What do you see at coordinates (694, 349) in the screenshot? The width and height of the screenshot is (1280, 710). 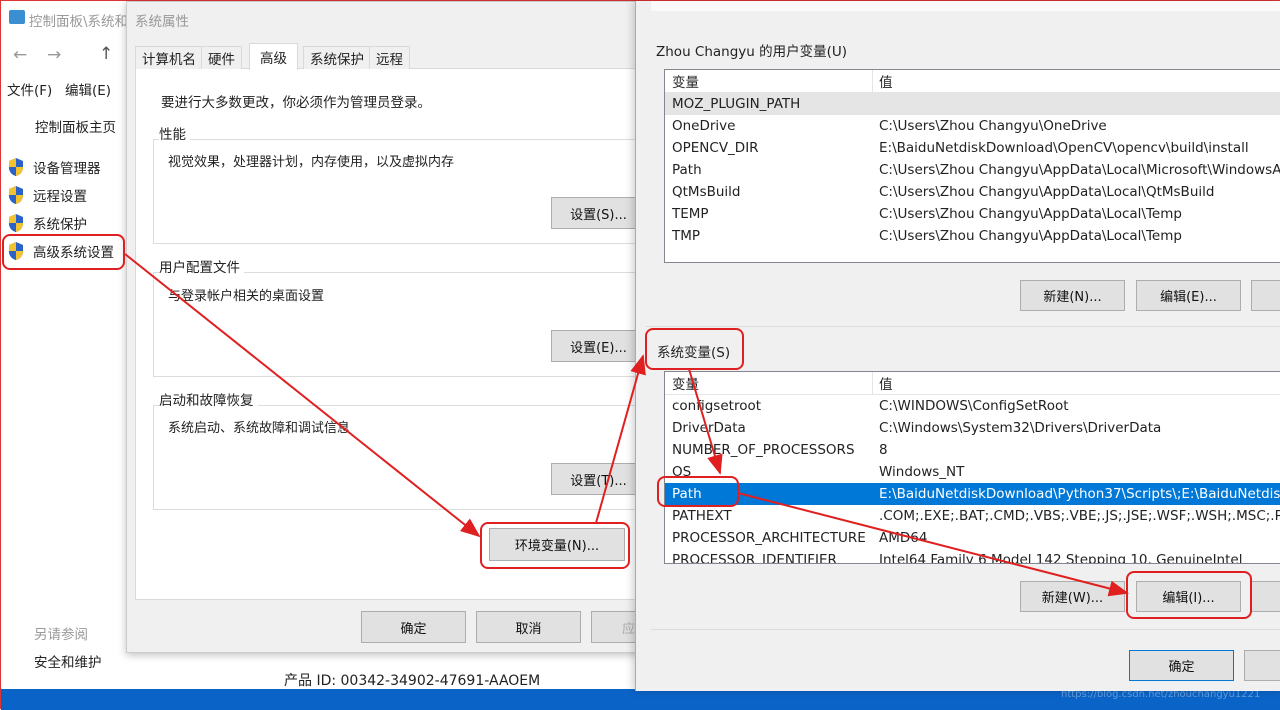 I see `highlight-system-variables` at bounding box center [694, 349].